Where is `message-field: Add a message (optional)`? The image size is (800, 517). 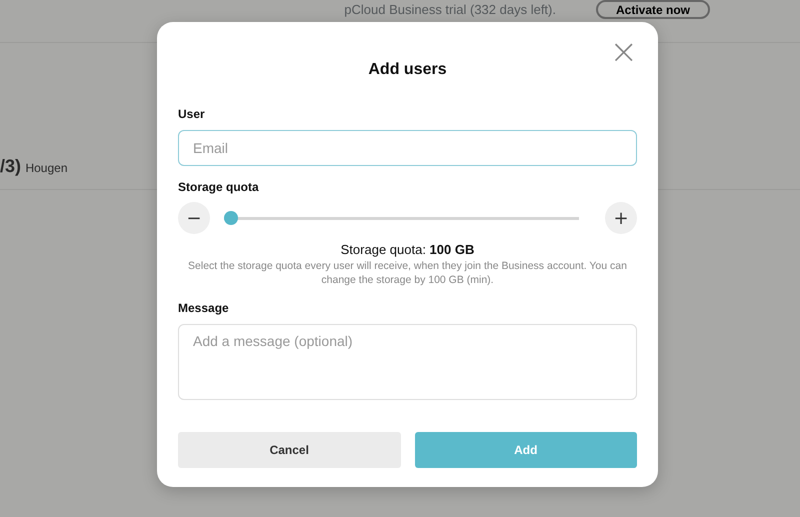
message-field: Add a message (optional) is located at coordinates (407, 362).